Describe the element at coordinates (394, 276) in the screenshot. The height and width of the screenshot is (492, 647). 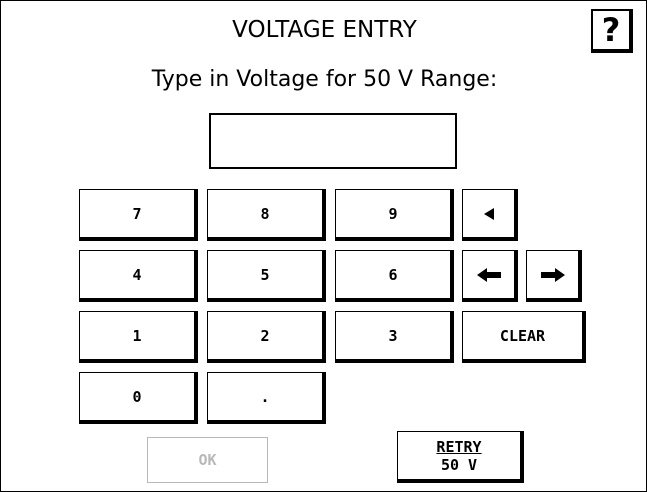
I see `key-6: 6` at that location.